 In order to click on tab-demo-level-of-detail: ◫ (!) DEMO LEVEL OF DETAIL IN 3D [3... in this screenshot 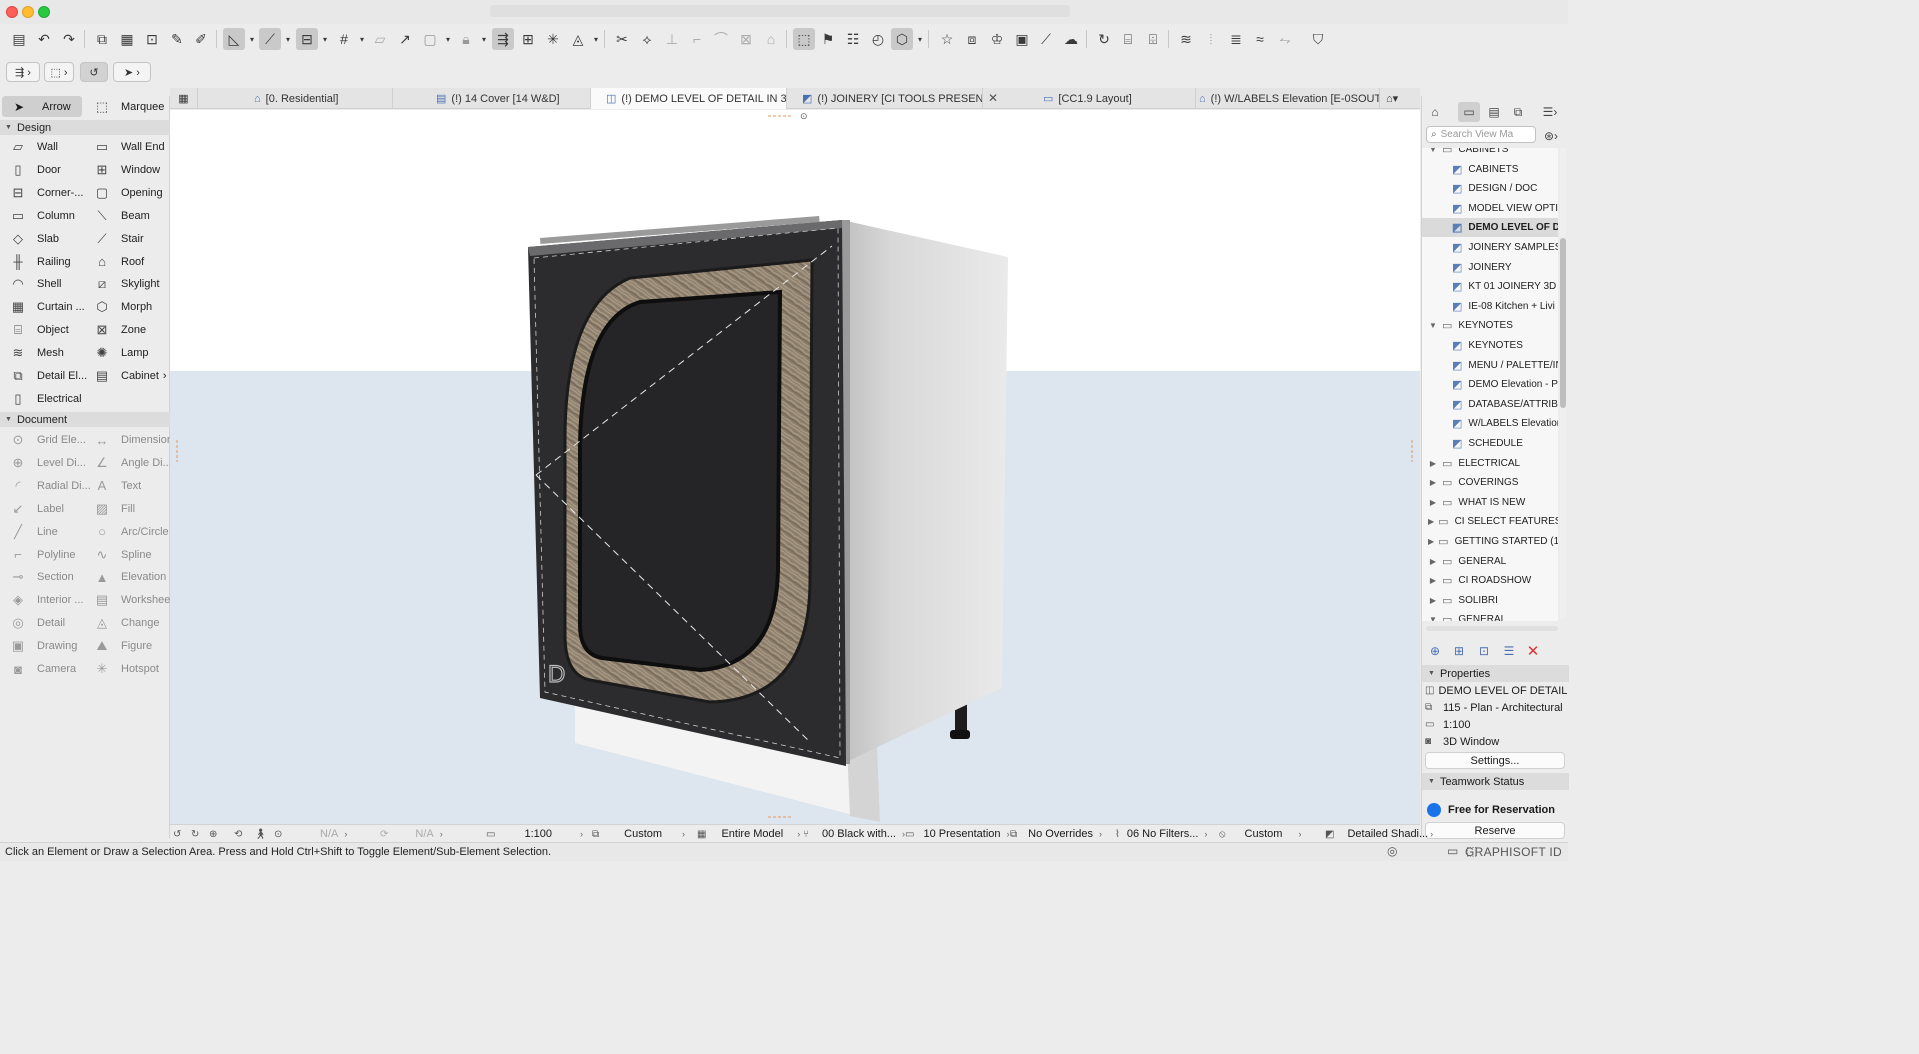, I will do `click(689, 98)`.